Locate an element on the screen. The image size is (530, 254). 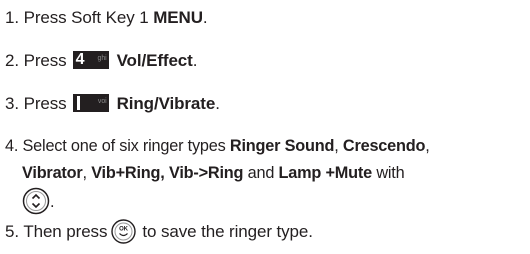
menu-label: MENU is located at coordinates (178, 17).